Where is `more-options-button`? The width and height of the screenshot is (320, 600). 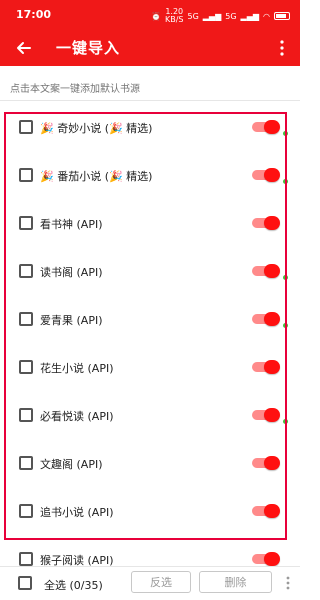 more-options-button is located at coordinates (282, 48).